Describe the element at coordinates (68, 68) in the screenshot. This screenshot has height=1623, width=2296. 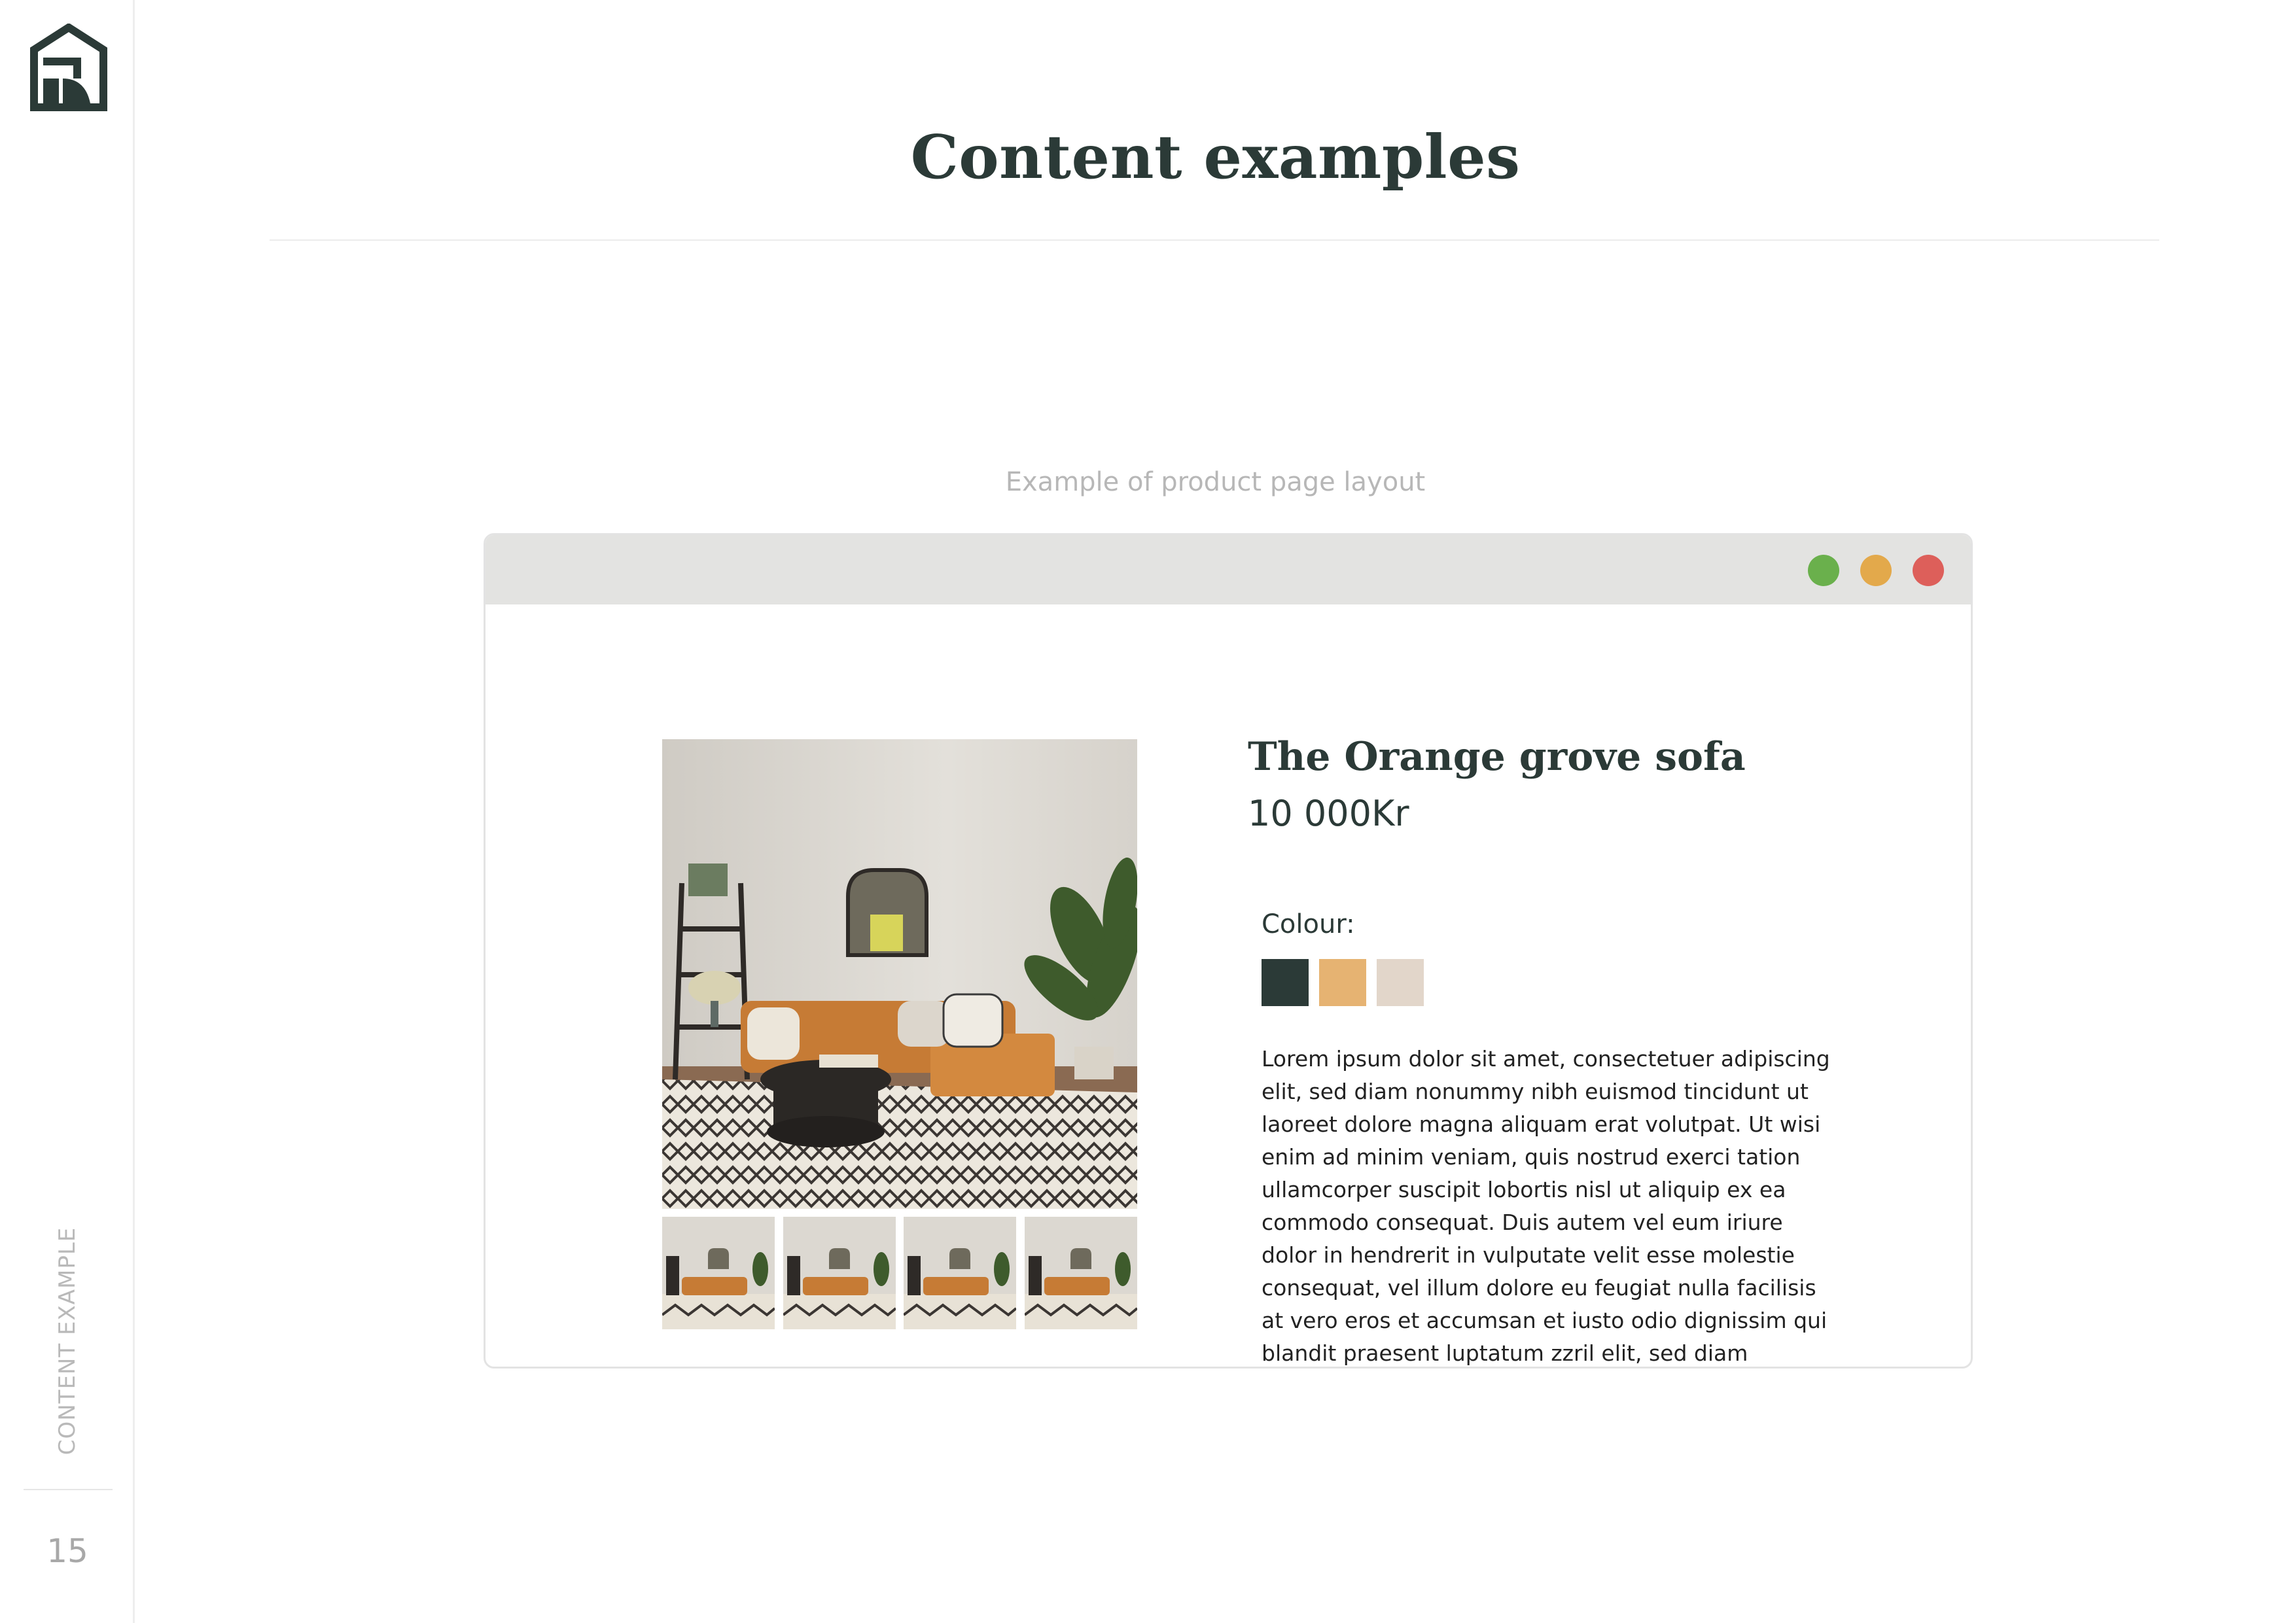
I see `house-logo-icon` at that location.